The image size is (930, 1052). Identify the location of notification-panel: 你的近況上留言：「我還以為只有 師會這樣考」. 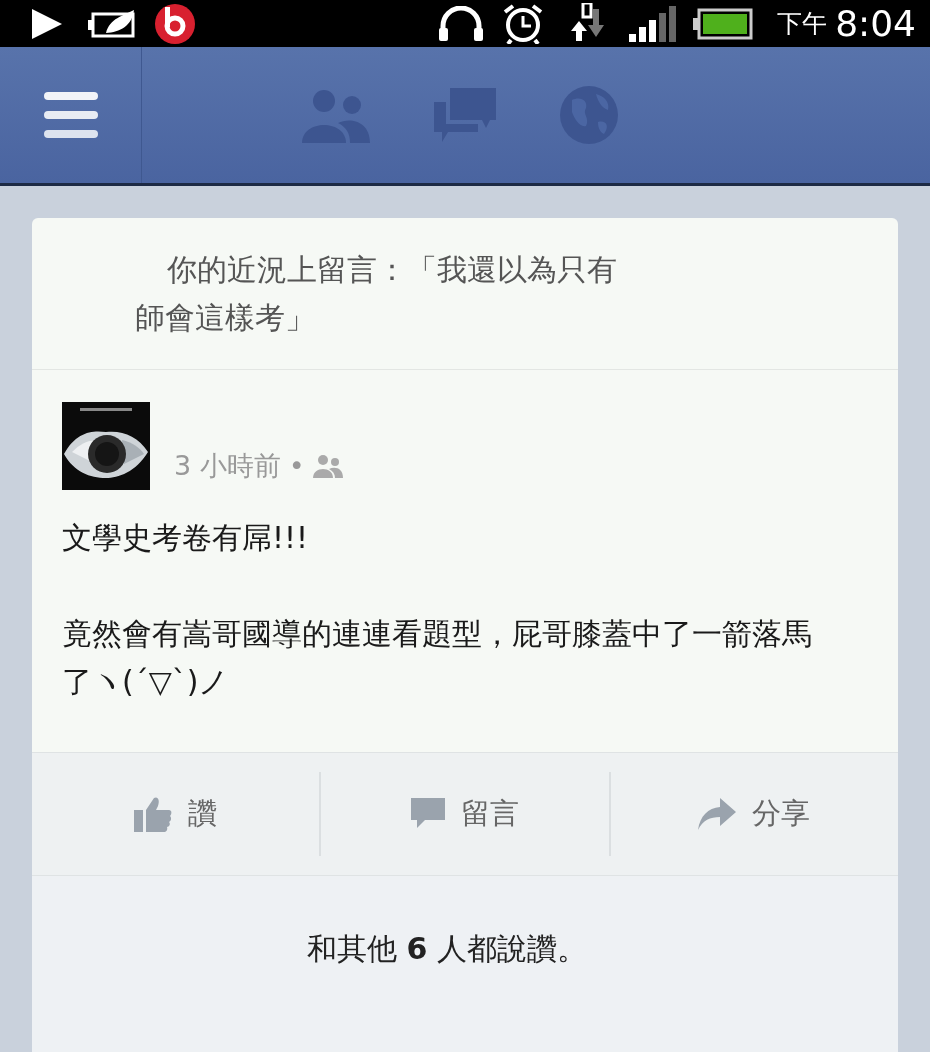
(465, 294).